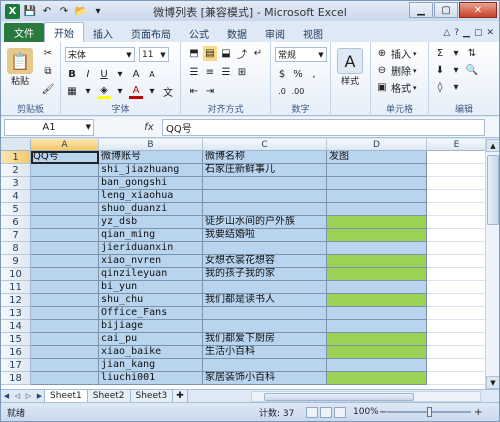  I want to click on cell-d12, so click(377, 300).